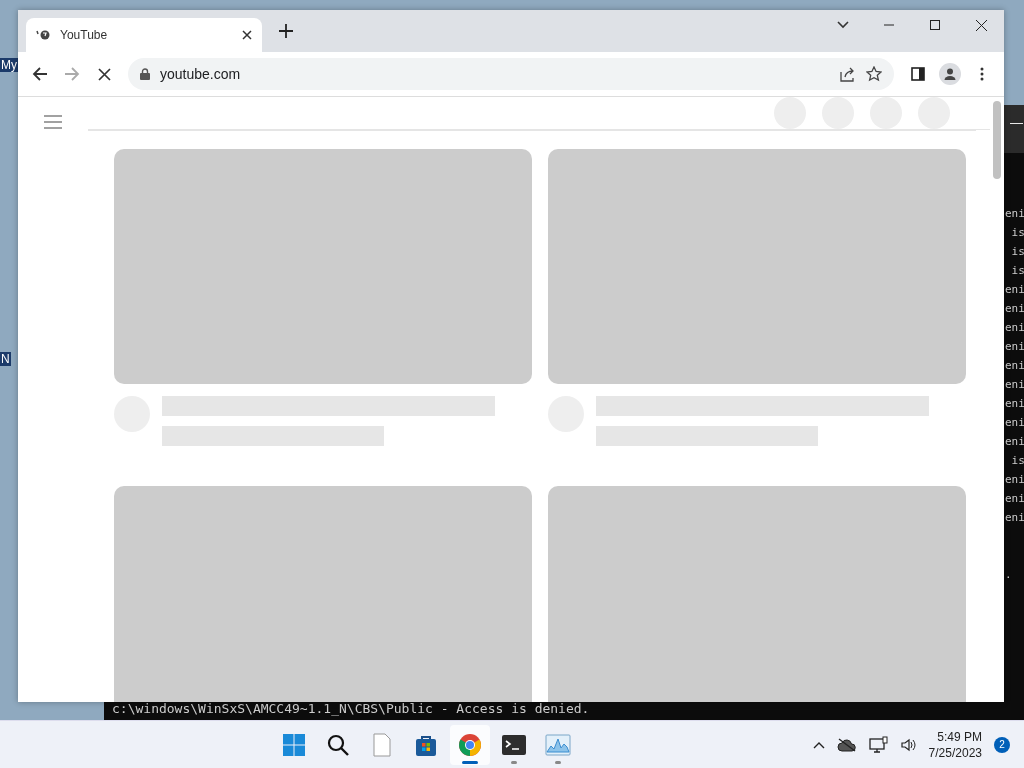 Image resolution: width=1024 pixels, height=768 pixels. Describe the element at coordinates (874, 74) in the screenshot. I see `star-icon` at that location.